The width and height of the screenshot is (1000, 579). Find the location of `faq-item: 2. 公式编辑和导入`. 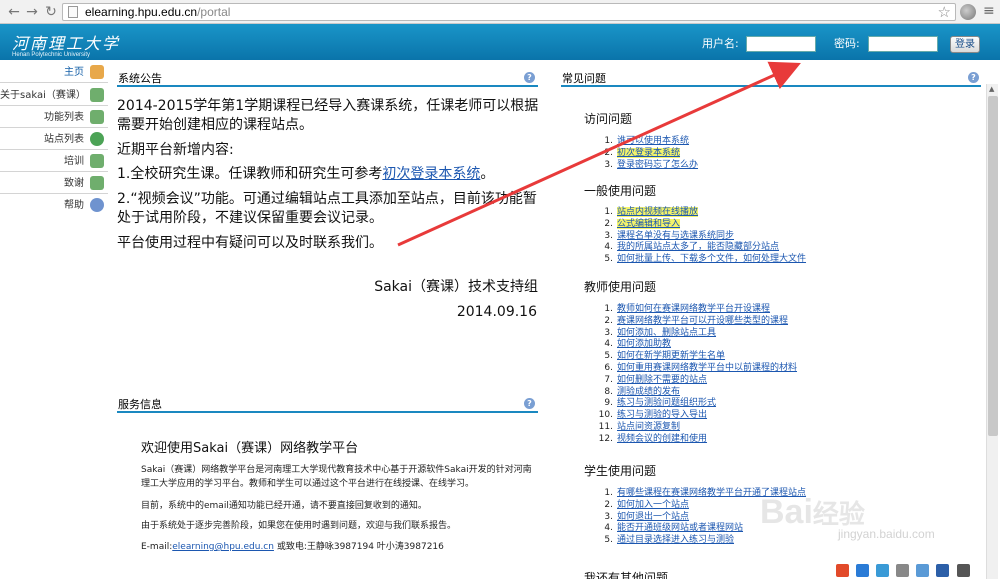

faq-item: 2. 公式编辑和导入 is located at coordinates (699, 224).